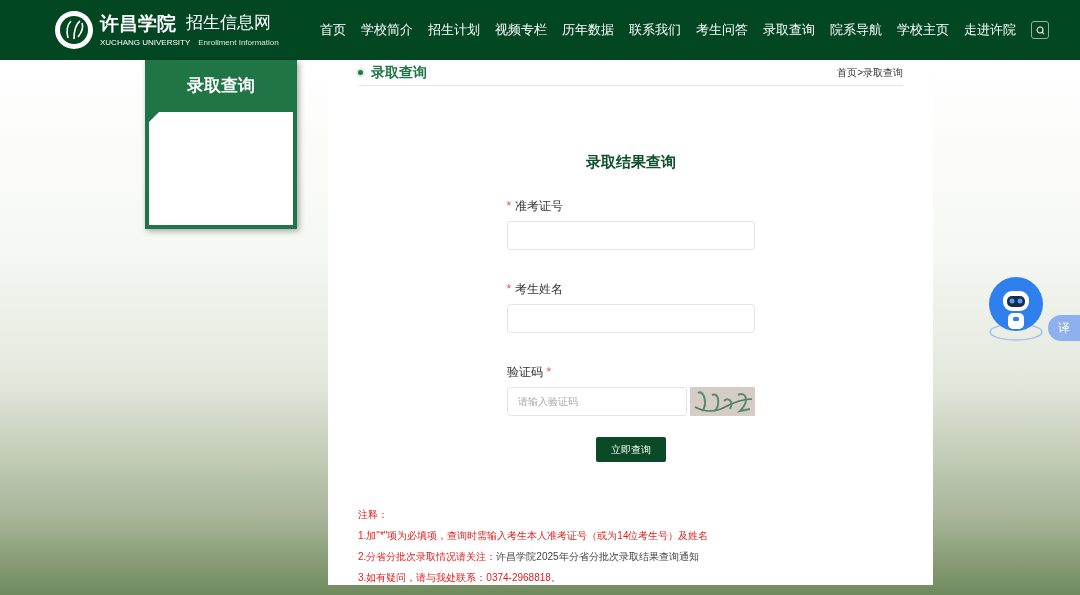 Image resolution: width=1080 pixels, height=595 pixels. I want to click on logo-title: 许昌学院, so click(138, 22).